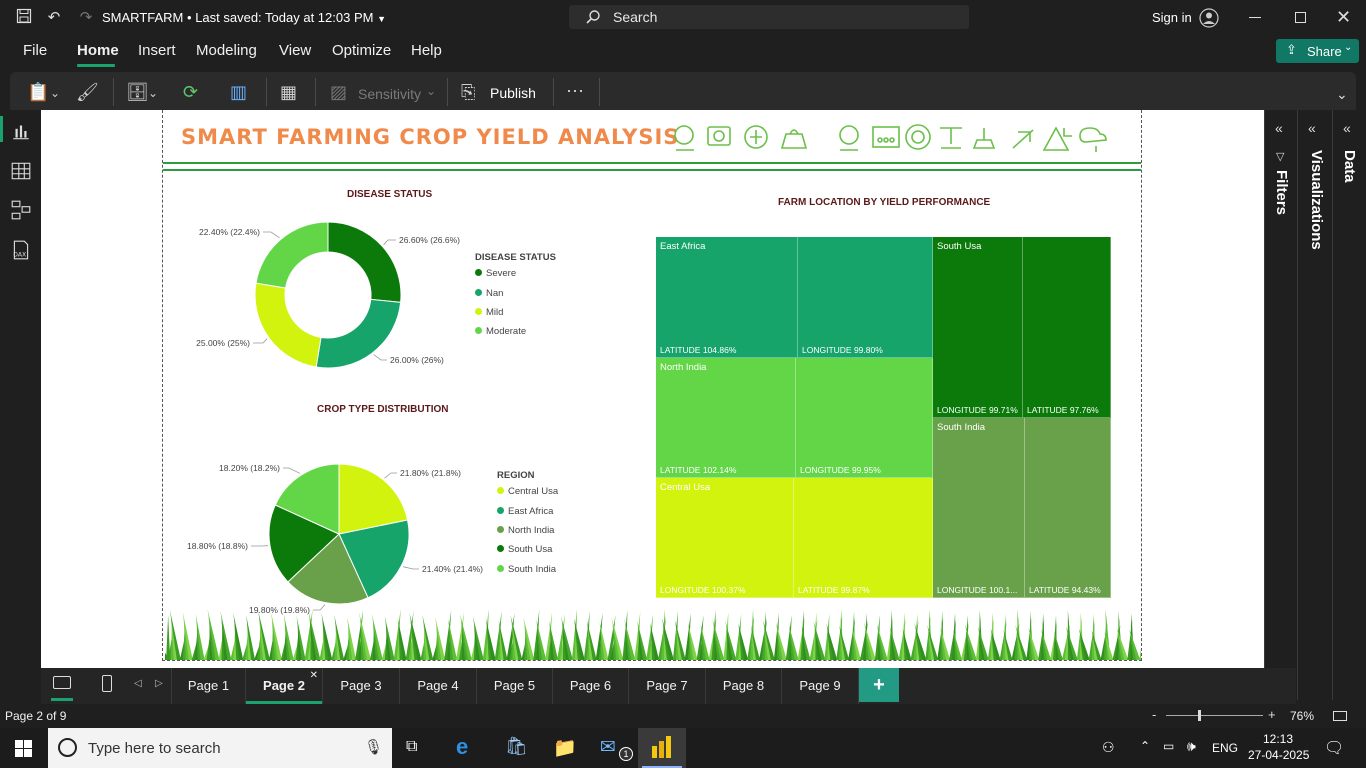  Describe the element at coordinates (1214, 715) in the screenshot. I see `zoom-slider` at that location.